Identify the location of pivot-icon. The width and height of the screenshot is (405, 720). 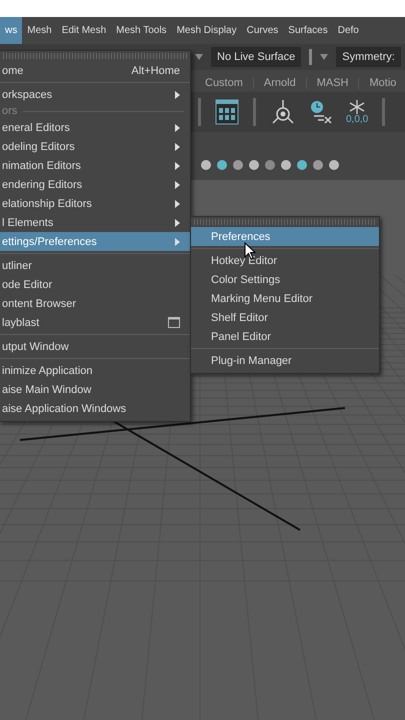
(283, 112).